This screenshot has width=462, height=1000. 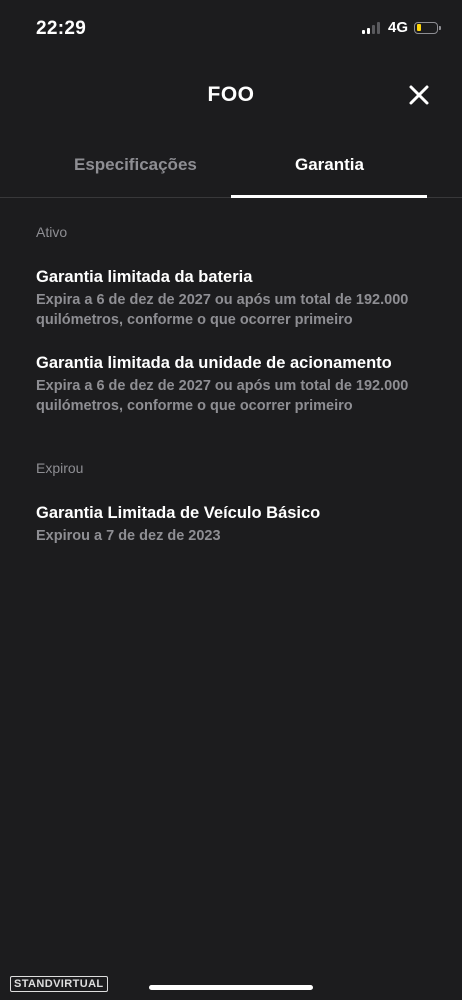 What do you see at coordinates (397, 27) in the screenshot?
I see `network-type: 4G` at bounding box center [397, 27].